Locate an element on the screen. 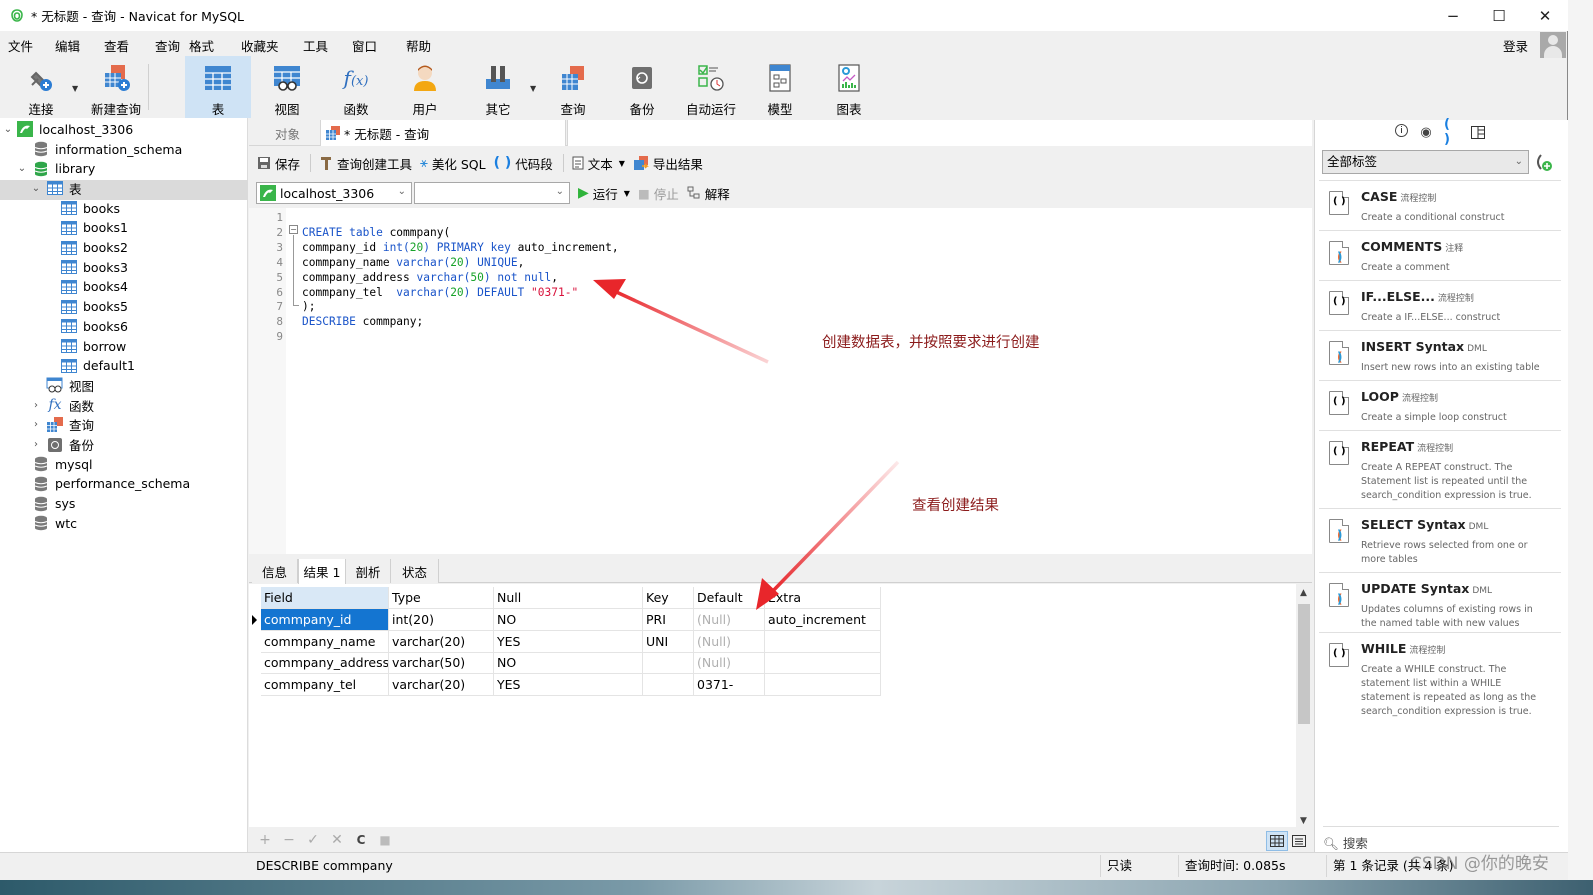 The width and height of the screenshot is (1593, 895). tree-item-books: books is located at coordinates (82, 208).